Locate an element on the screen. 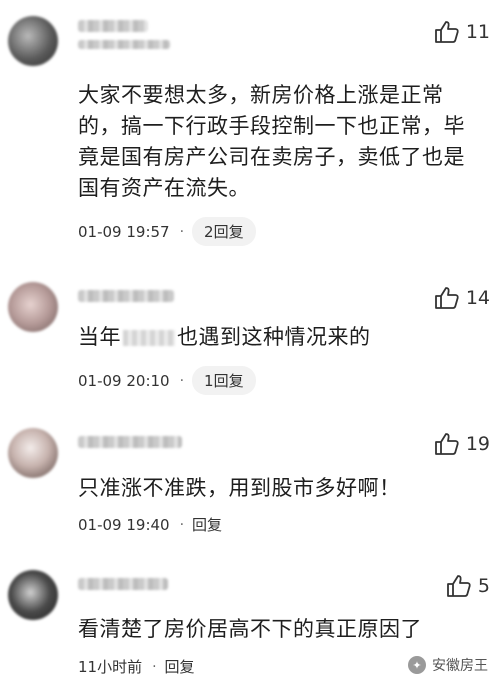 This screenshot has height=689, width=500. like-count: 11 is located at coordinates (477, 32).